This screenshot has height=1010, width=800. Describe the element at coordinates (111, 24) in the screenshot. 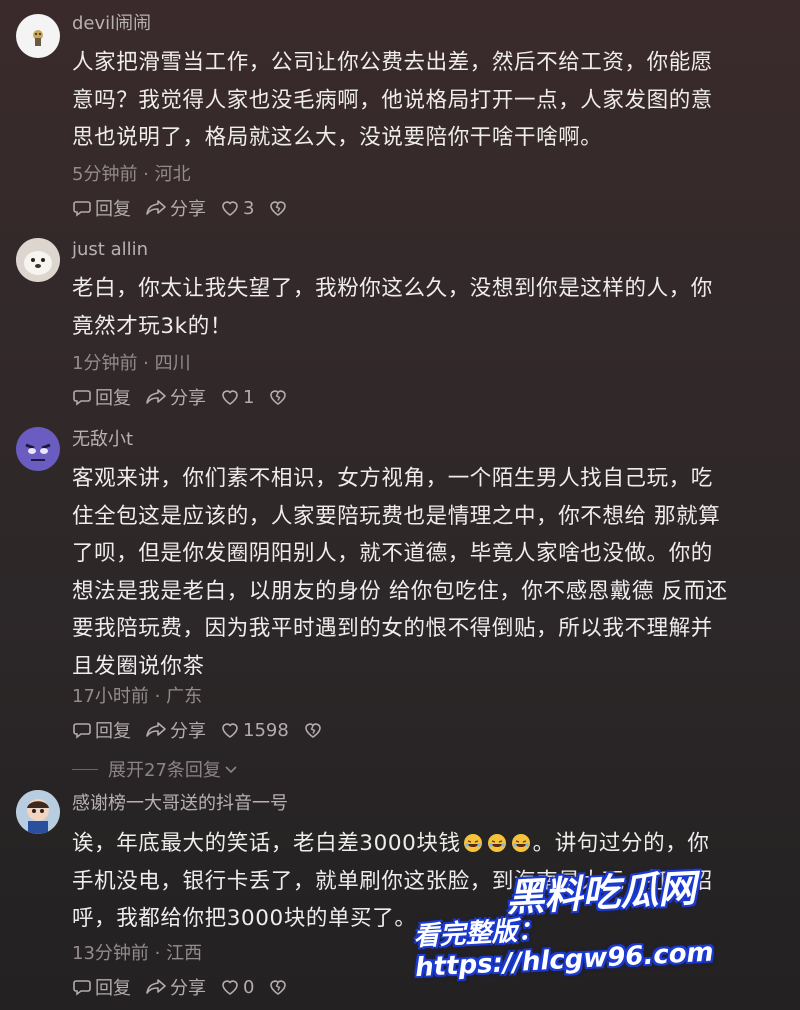

I see `username: devil闹闹` at that location.